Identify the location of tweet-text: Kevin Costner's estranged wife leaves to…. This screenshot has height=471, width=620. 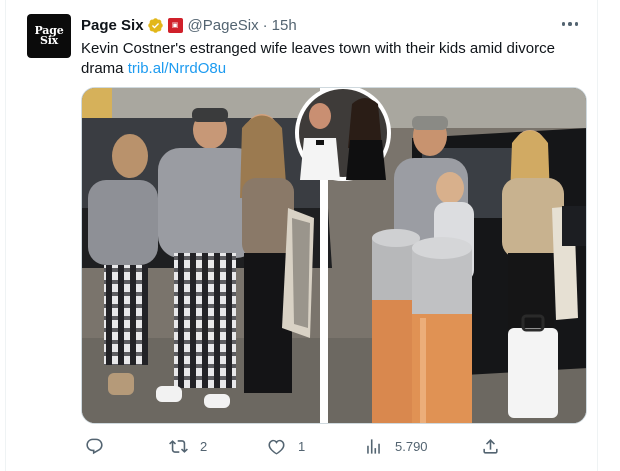
(331, 59).